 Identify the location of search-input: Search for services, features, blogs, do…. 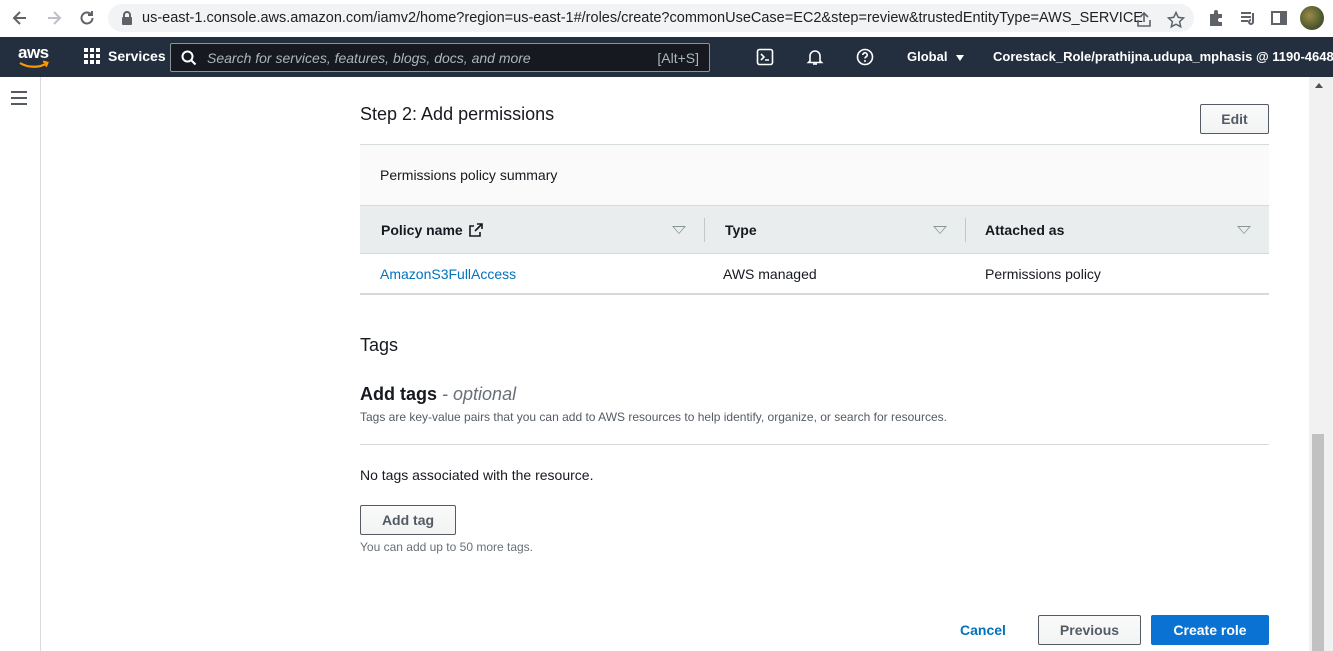
(440, 57).